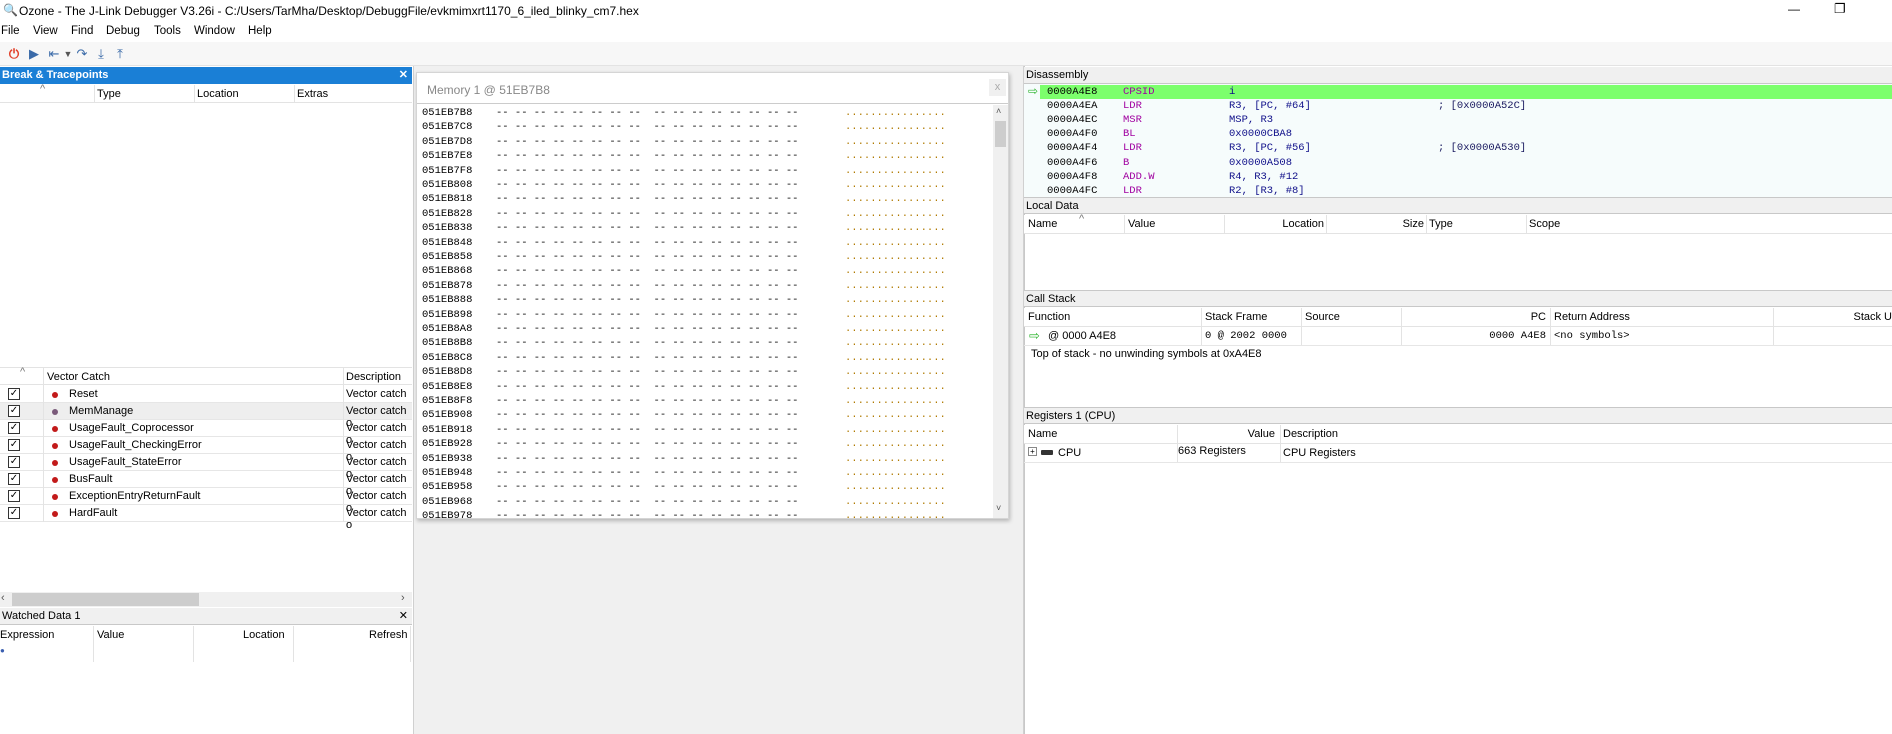 The height and width of the screenshot is (734, 1892). I want to click on memory-close-button: x, so click(997, 87).